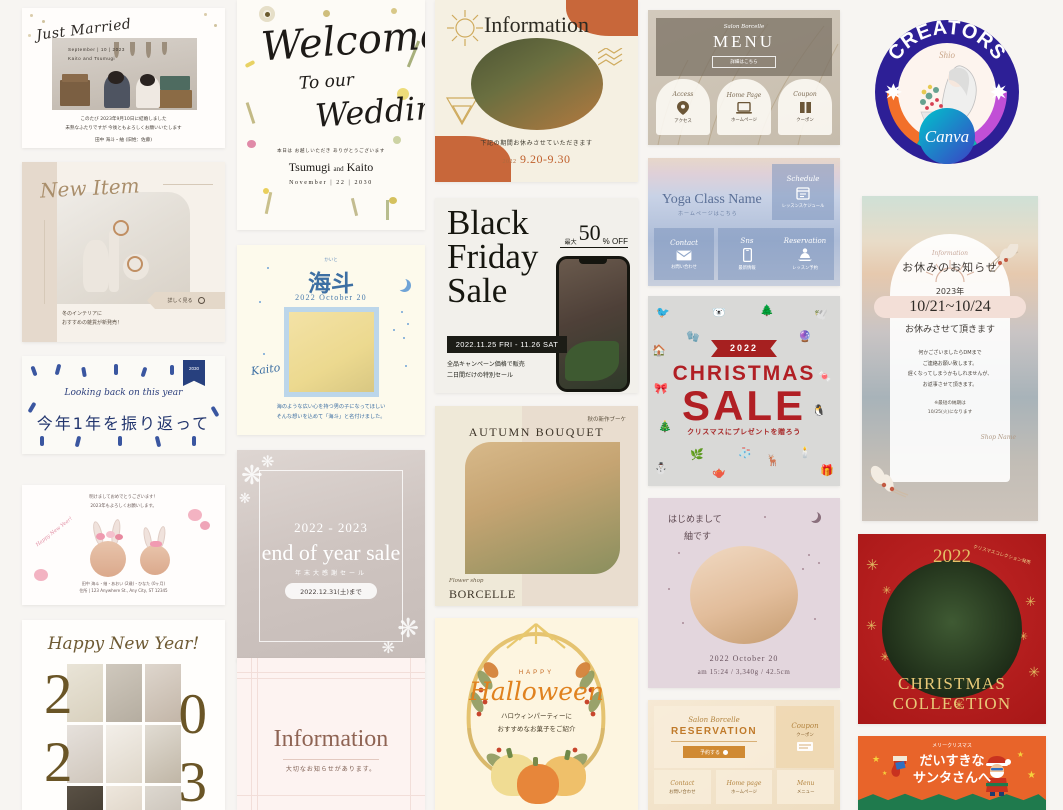  What do you see at coordinates (661, 469) in the screenshot?
I see `snowman-icon: ⛄` at bounding box center [661, 469].